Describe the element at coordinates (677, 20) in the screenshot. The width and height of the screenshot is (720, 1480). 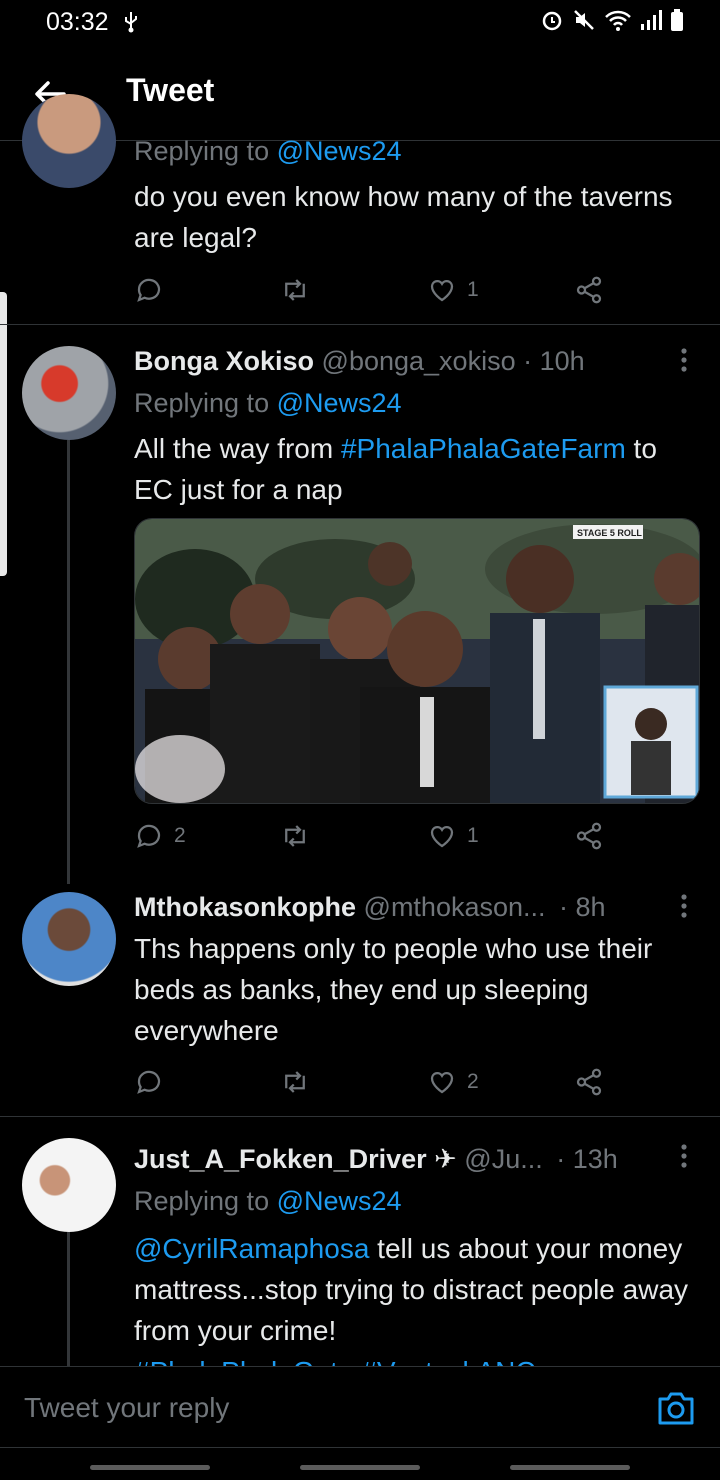
I see `battery-icon` at that location.